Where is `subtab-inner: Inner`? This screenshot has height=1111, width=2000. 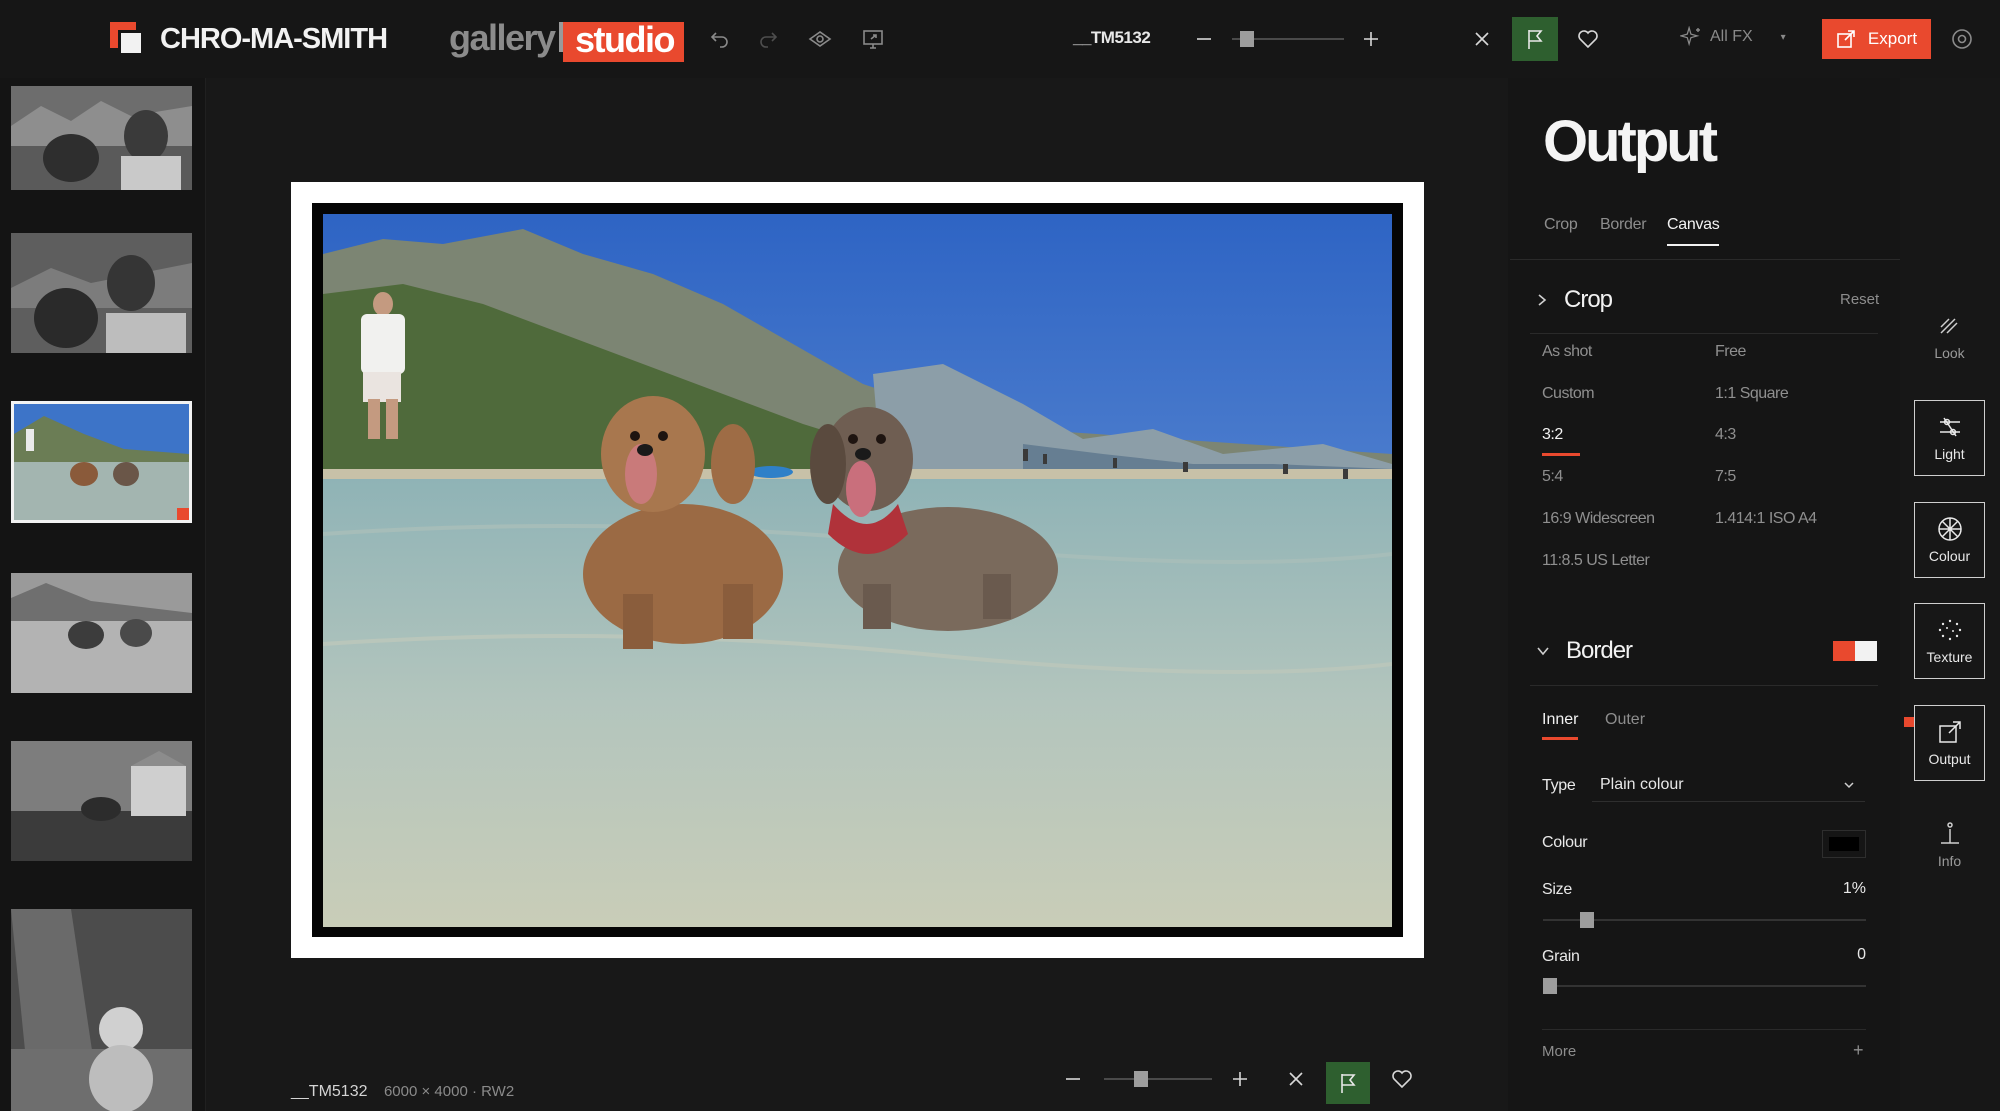
subtab-inner: Inner is located at coordinates (1560, 725).